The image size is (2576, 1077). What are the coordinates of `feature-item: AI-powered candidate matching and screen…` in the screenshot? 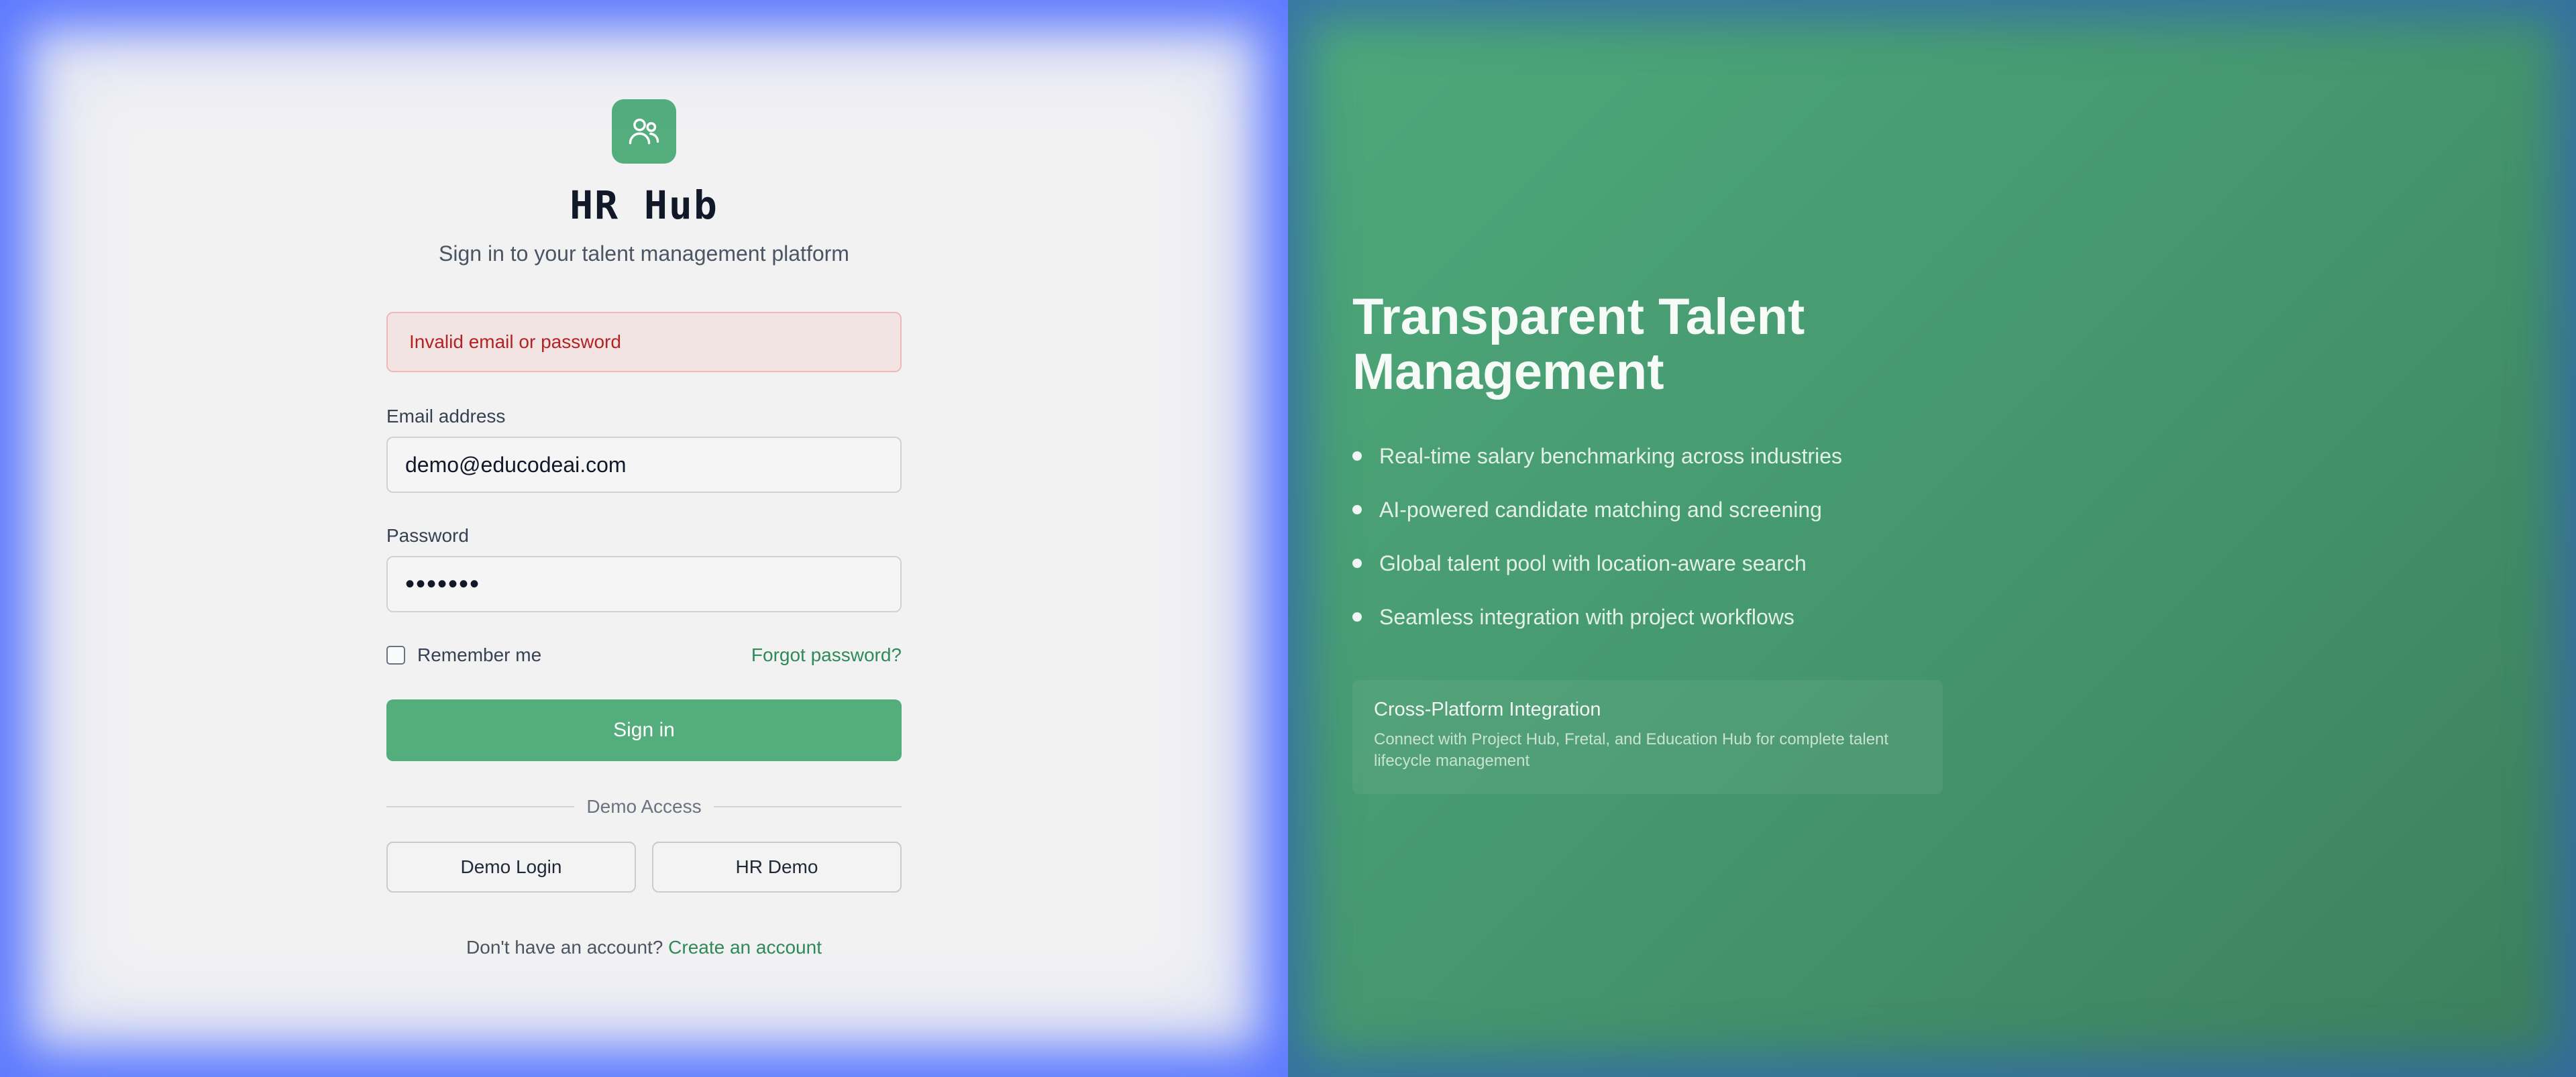 It's located at (1721, 510).